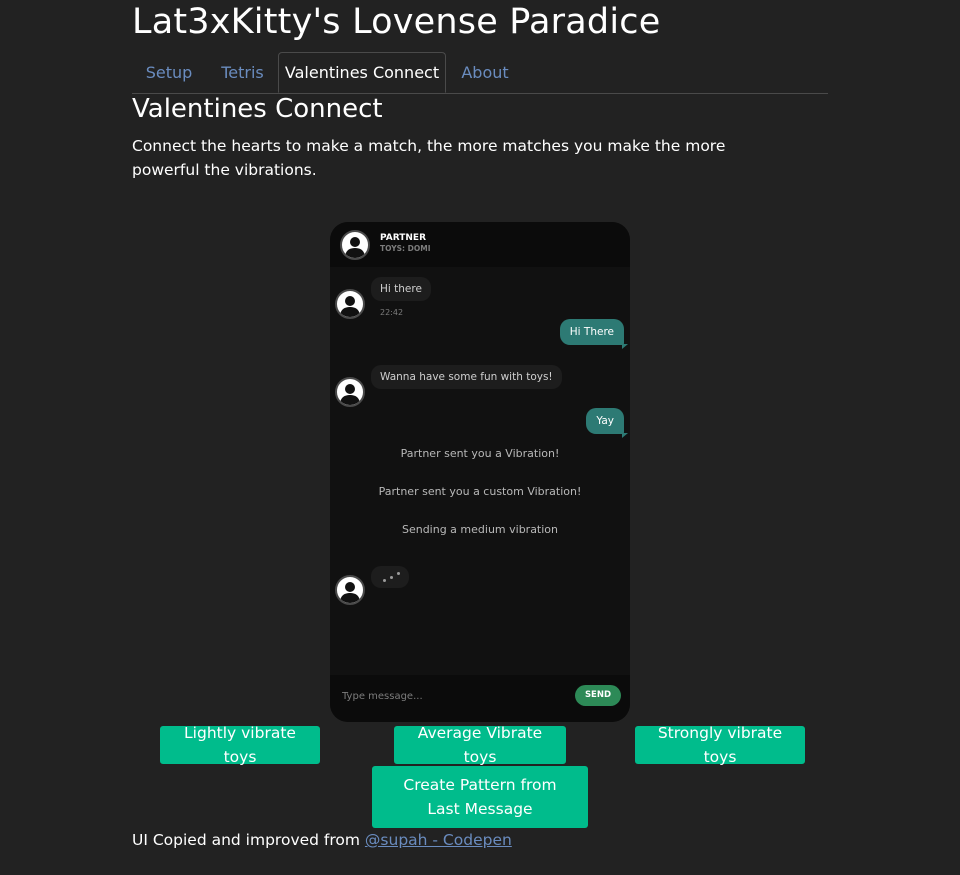 This screenshot has width=960, height=875. I want to click on create-pattern-button: Create Pattern from Last Message, so click(480, 797).